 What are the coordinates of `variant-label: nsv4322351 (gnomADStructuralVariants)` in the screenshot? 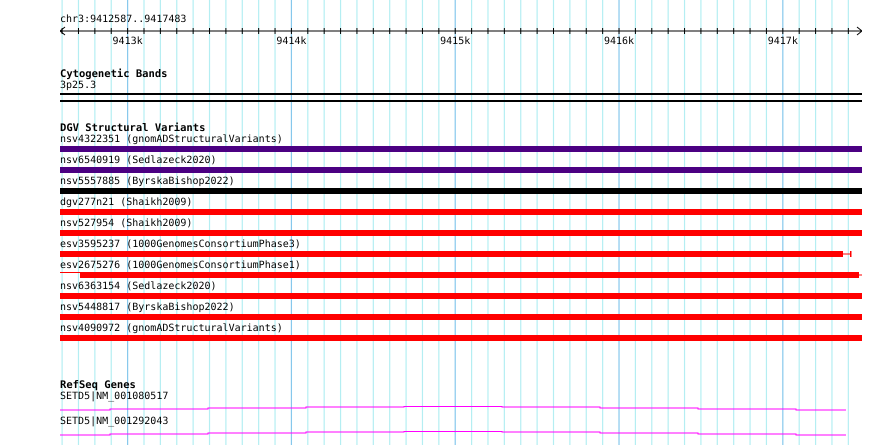 It's located at (171, 140).